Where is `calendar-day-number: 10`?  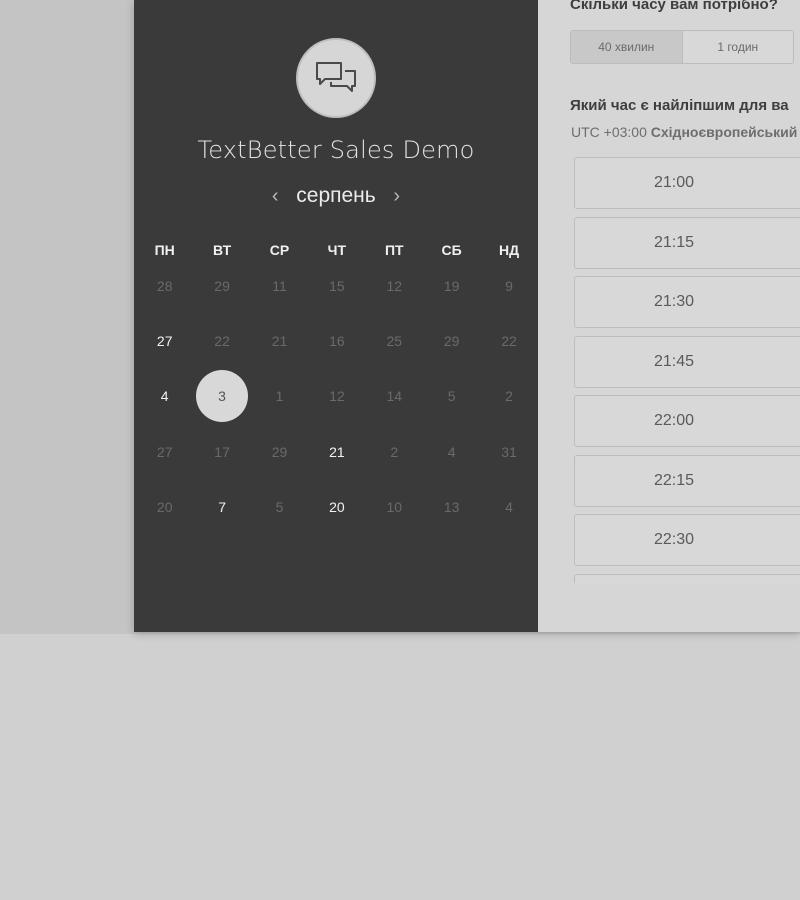 calendar-day-number: 10 is located at coordinates (394, 507).